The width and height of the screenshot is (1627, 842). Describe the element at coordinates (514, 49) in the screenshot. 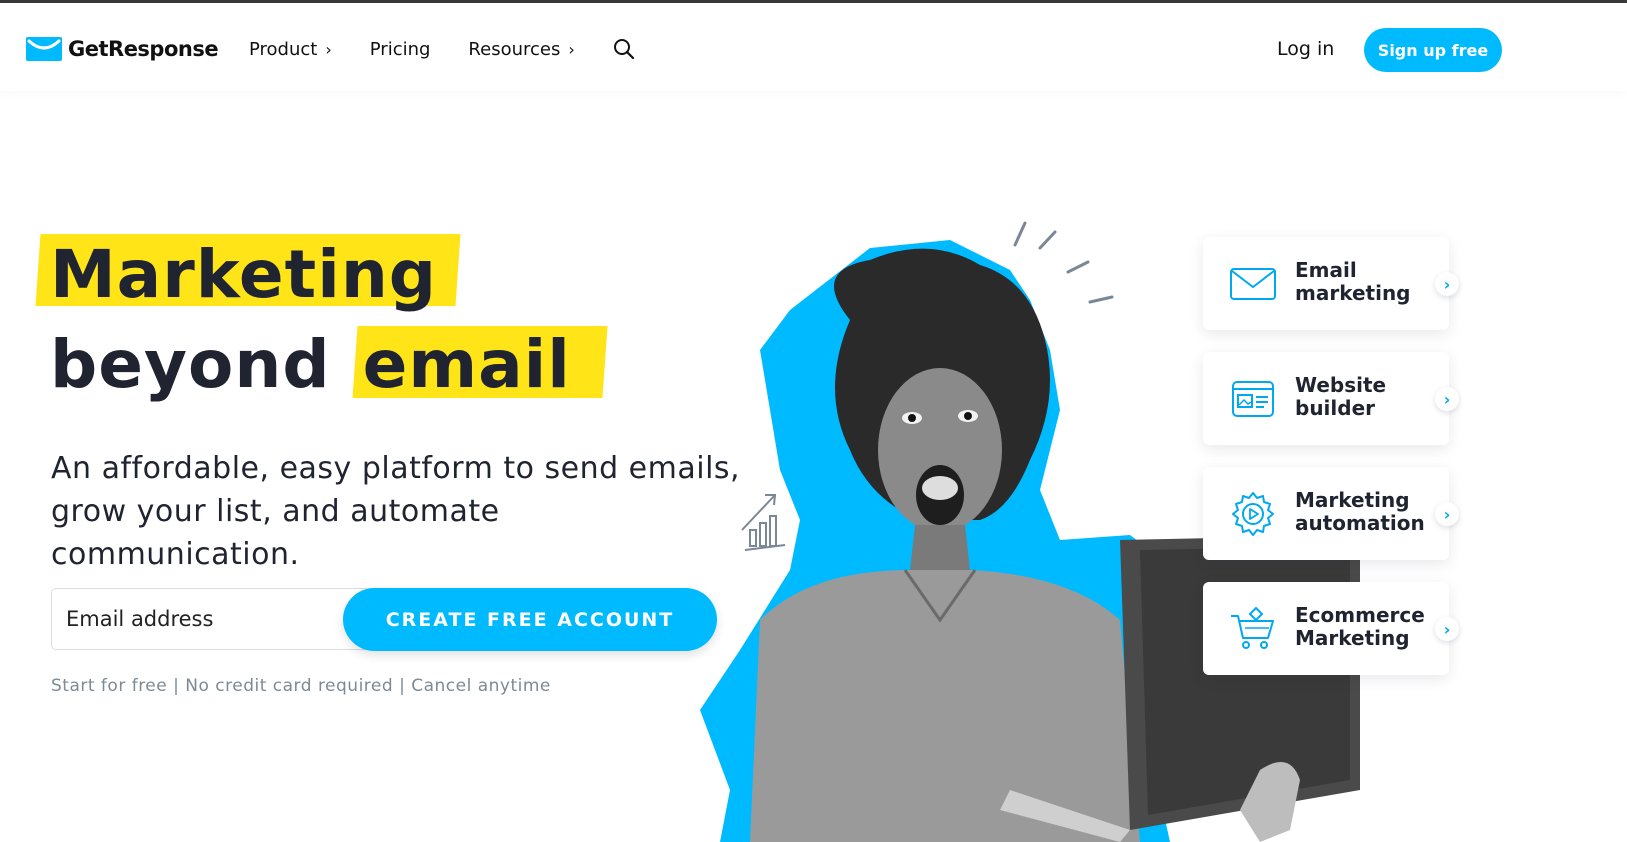

I see `nav-item-label: Resources` at that location.